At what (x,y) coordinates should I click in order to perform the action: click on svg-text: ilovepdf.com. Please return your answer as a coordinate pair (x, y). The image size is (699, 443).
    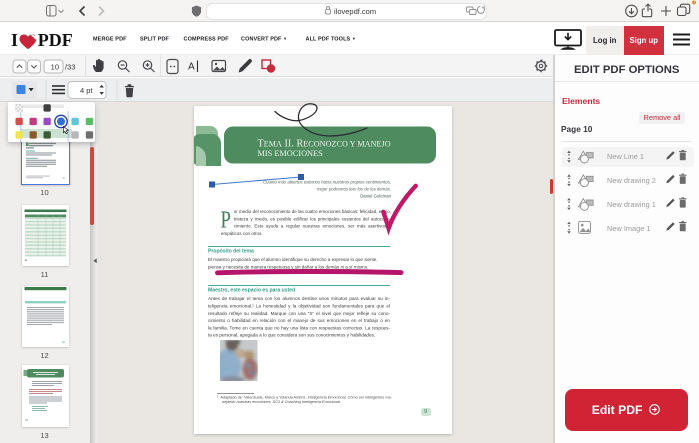
    Looking at the image, I should click on (355, 11).